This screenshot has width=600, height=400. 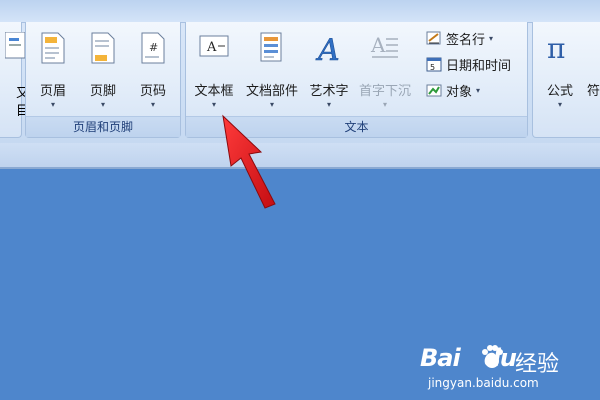 What do you see at coordinates (329, 72) in the screenshot?
I see `wordart-button: A 艺术字 ▾` at bounding box center [329, 72].